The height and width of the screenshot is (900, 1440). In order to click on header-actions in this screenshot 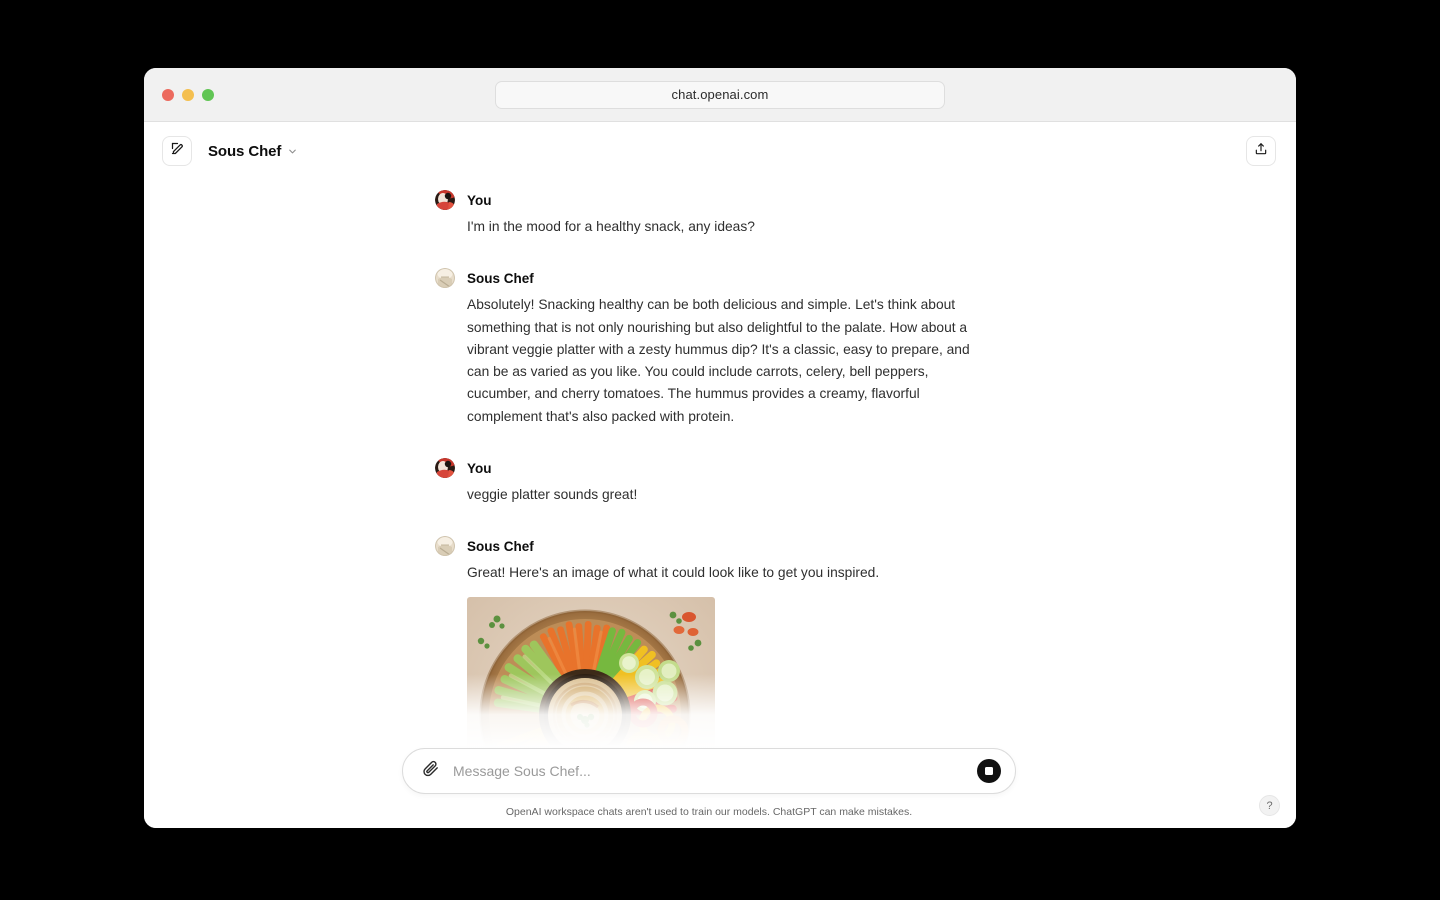, I will do `click(1261, 151)`.